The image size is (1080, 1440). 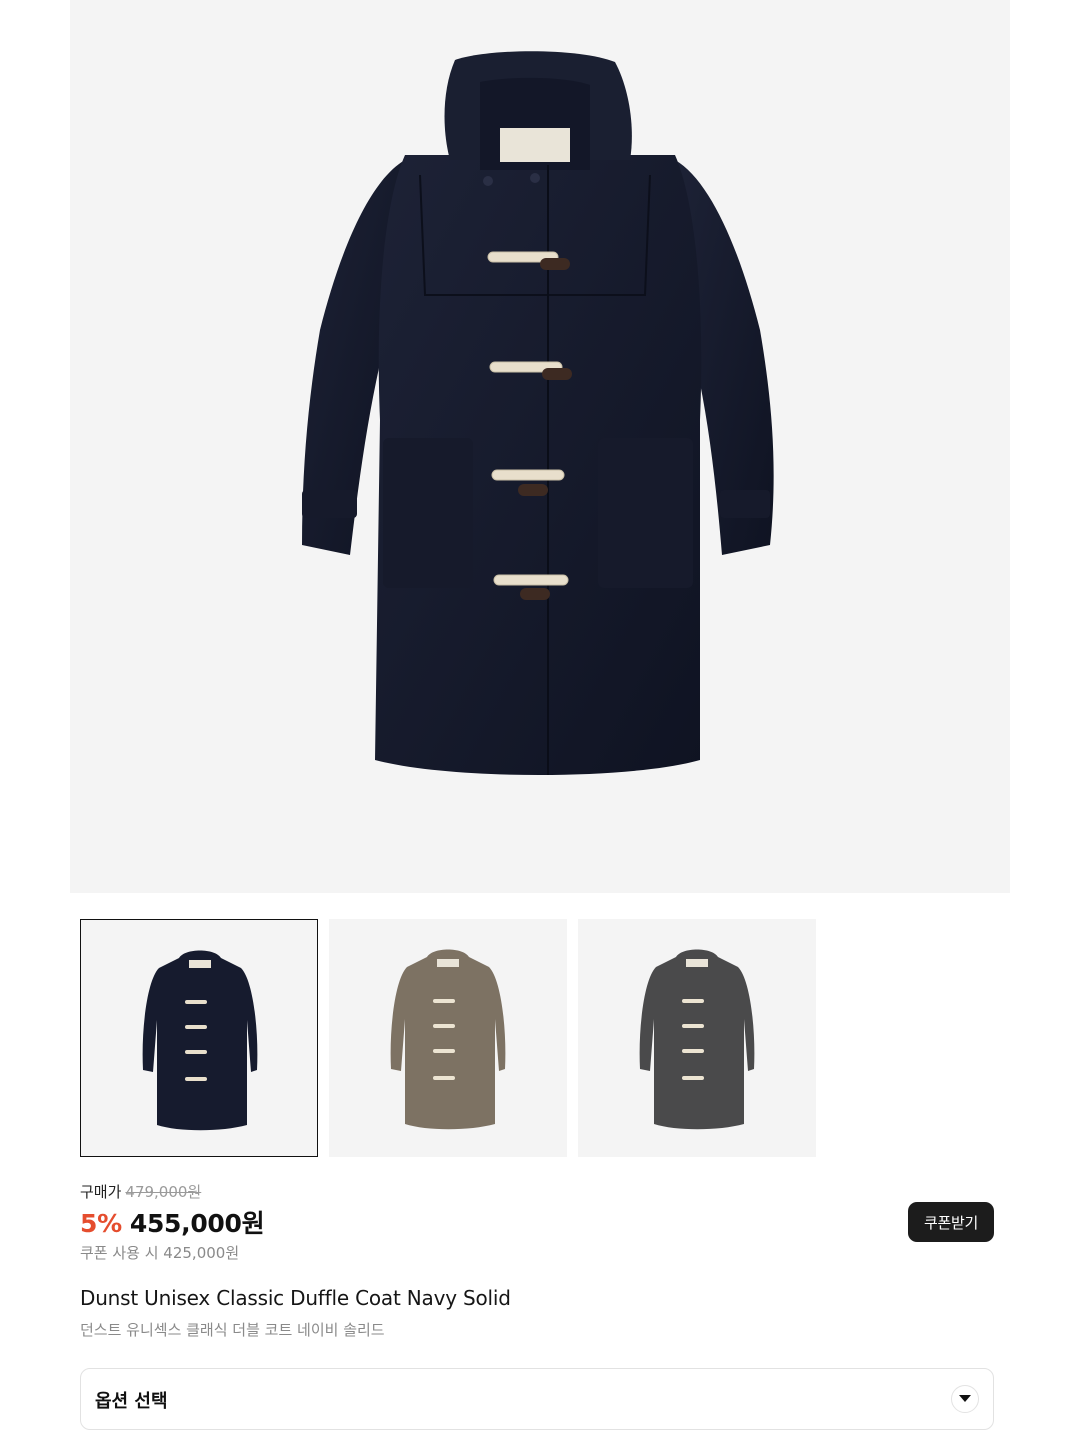 I want to click on thumbnail-charcoal, so click(x=697, y=1038).